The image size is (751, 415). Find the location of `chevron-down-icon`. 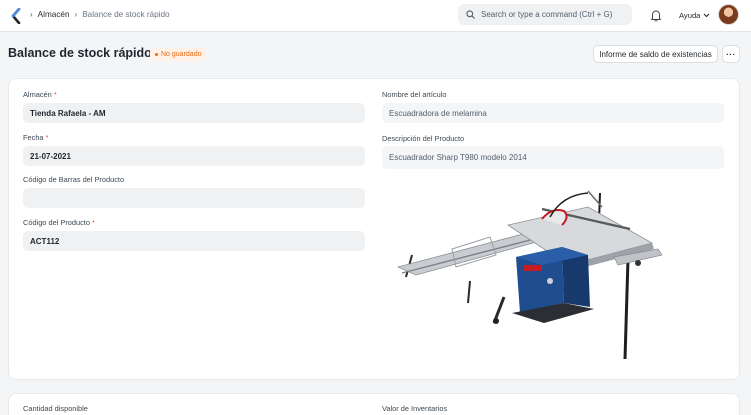

chevron-down-icon is located at coordinates (707, 15).